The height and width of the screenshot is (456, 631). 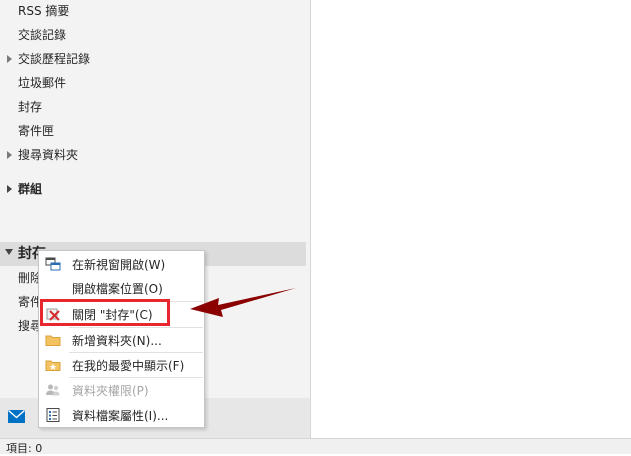 I want to click on menu-open-new-window: 在新視窗開啟(W), so click(x=121, y=264).